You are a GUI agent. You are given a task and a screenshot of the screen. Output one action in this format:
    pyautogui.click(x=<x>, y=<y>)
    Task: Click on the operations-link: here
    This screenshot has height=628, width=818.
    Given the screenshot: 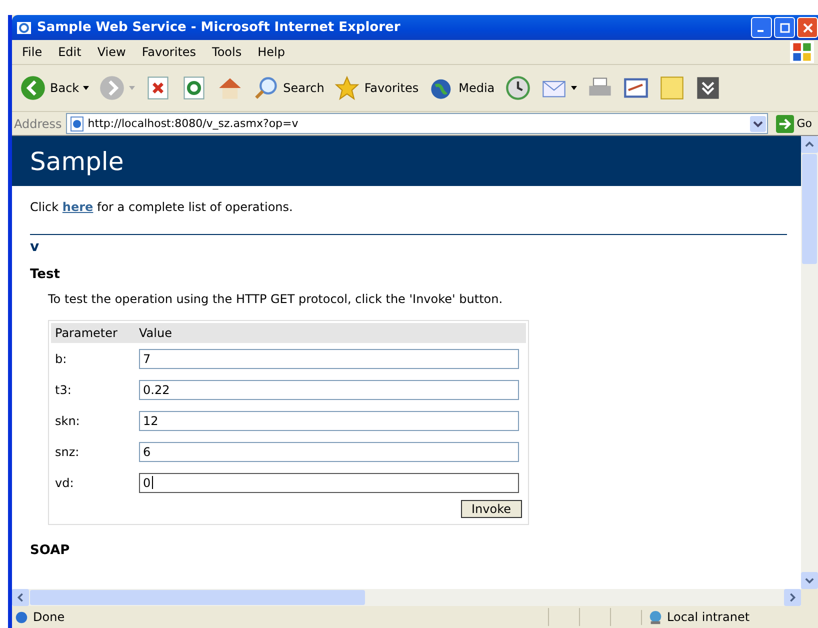 What is the action you would take?
    pyautogui.click(x=78, y=207)
    